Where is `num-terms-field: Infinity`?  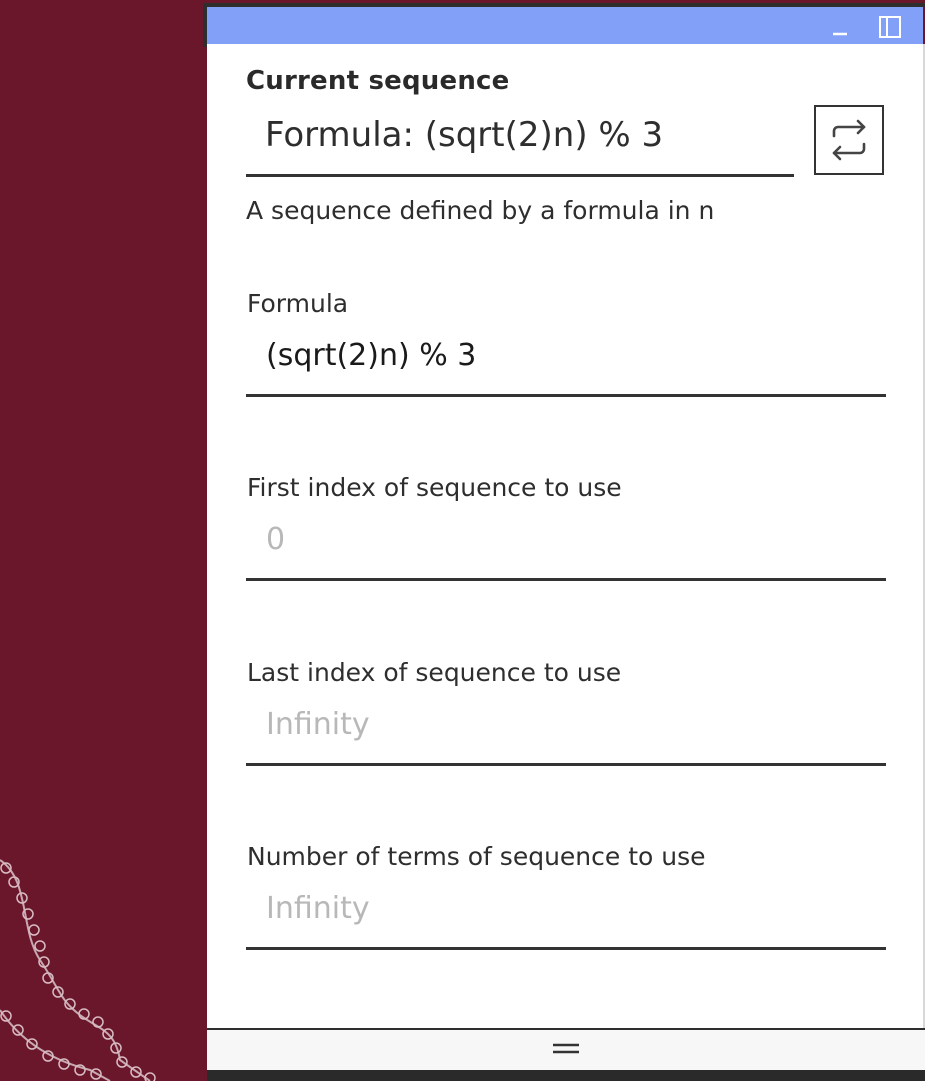
num-terms-field: Infinity is located at coordinates (566, 919).